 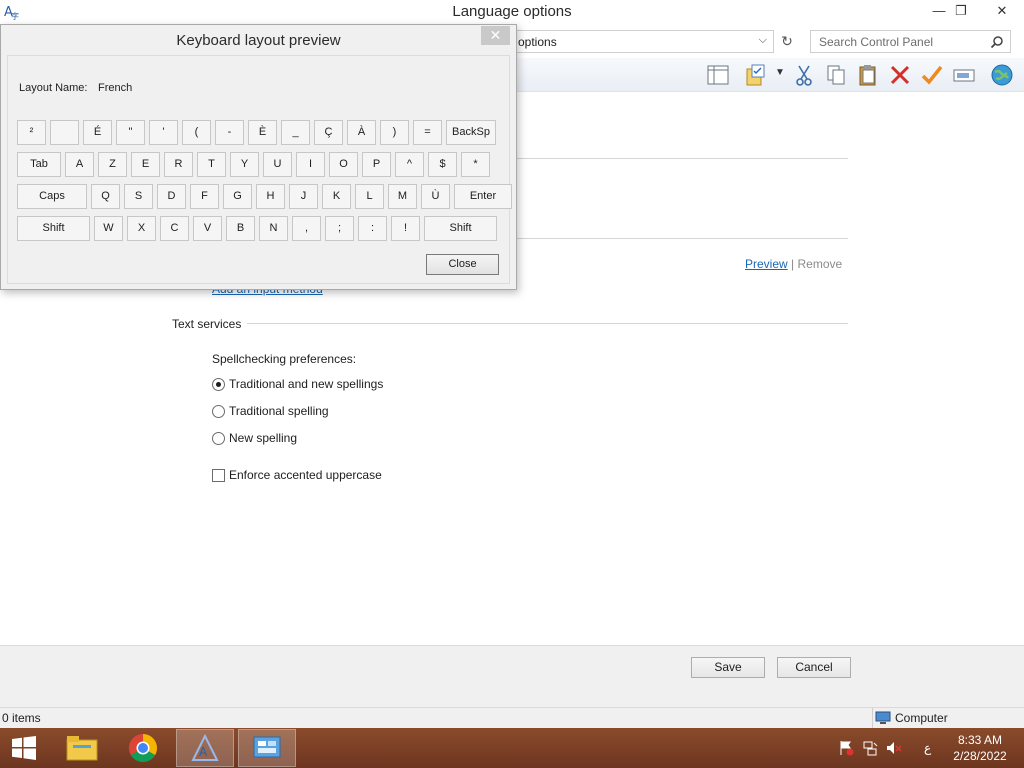 I want to click on rename-icon, so click(x=964, y=75).